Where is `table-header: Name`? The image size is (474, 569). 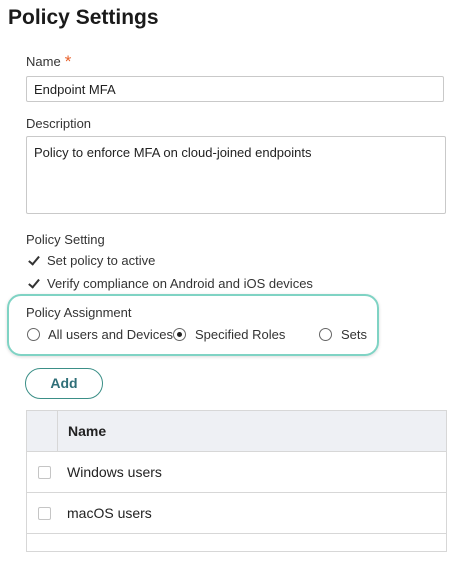
table-header: Name is located at coordinates (236, 431).